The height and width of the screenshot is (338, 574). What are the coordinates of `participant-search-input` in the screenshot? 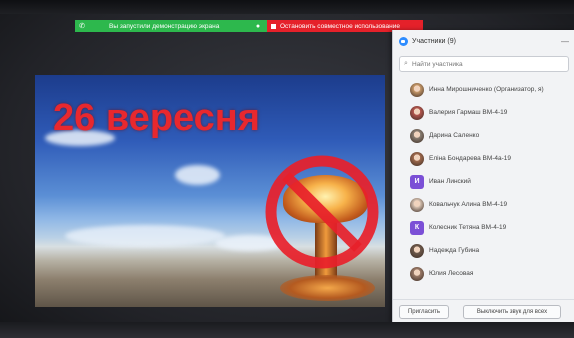 It's located at (482, 64).